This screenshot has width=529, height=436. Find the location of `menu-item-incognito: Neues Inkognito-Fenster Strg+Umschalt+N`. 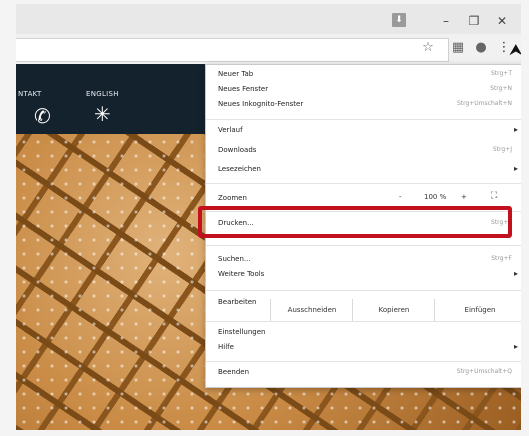

menu-item-incognito: Neues Inkognito-Fenster Strg+Umschalt+N is located at coordinates (365, 106).